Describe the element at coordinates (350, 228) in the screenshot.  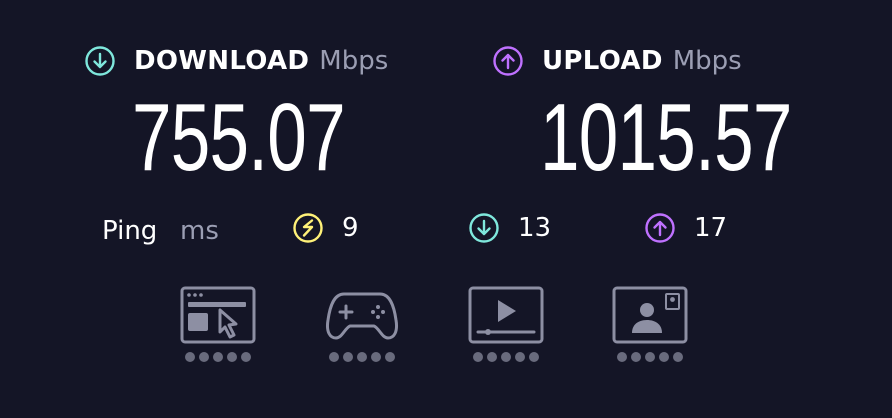
I see `ping-idle-value: 9` at that location.